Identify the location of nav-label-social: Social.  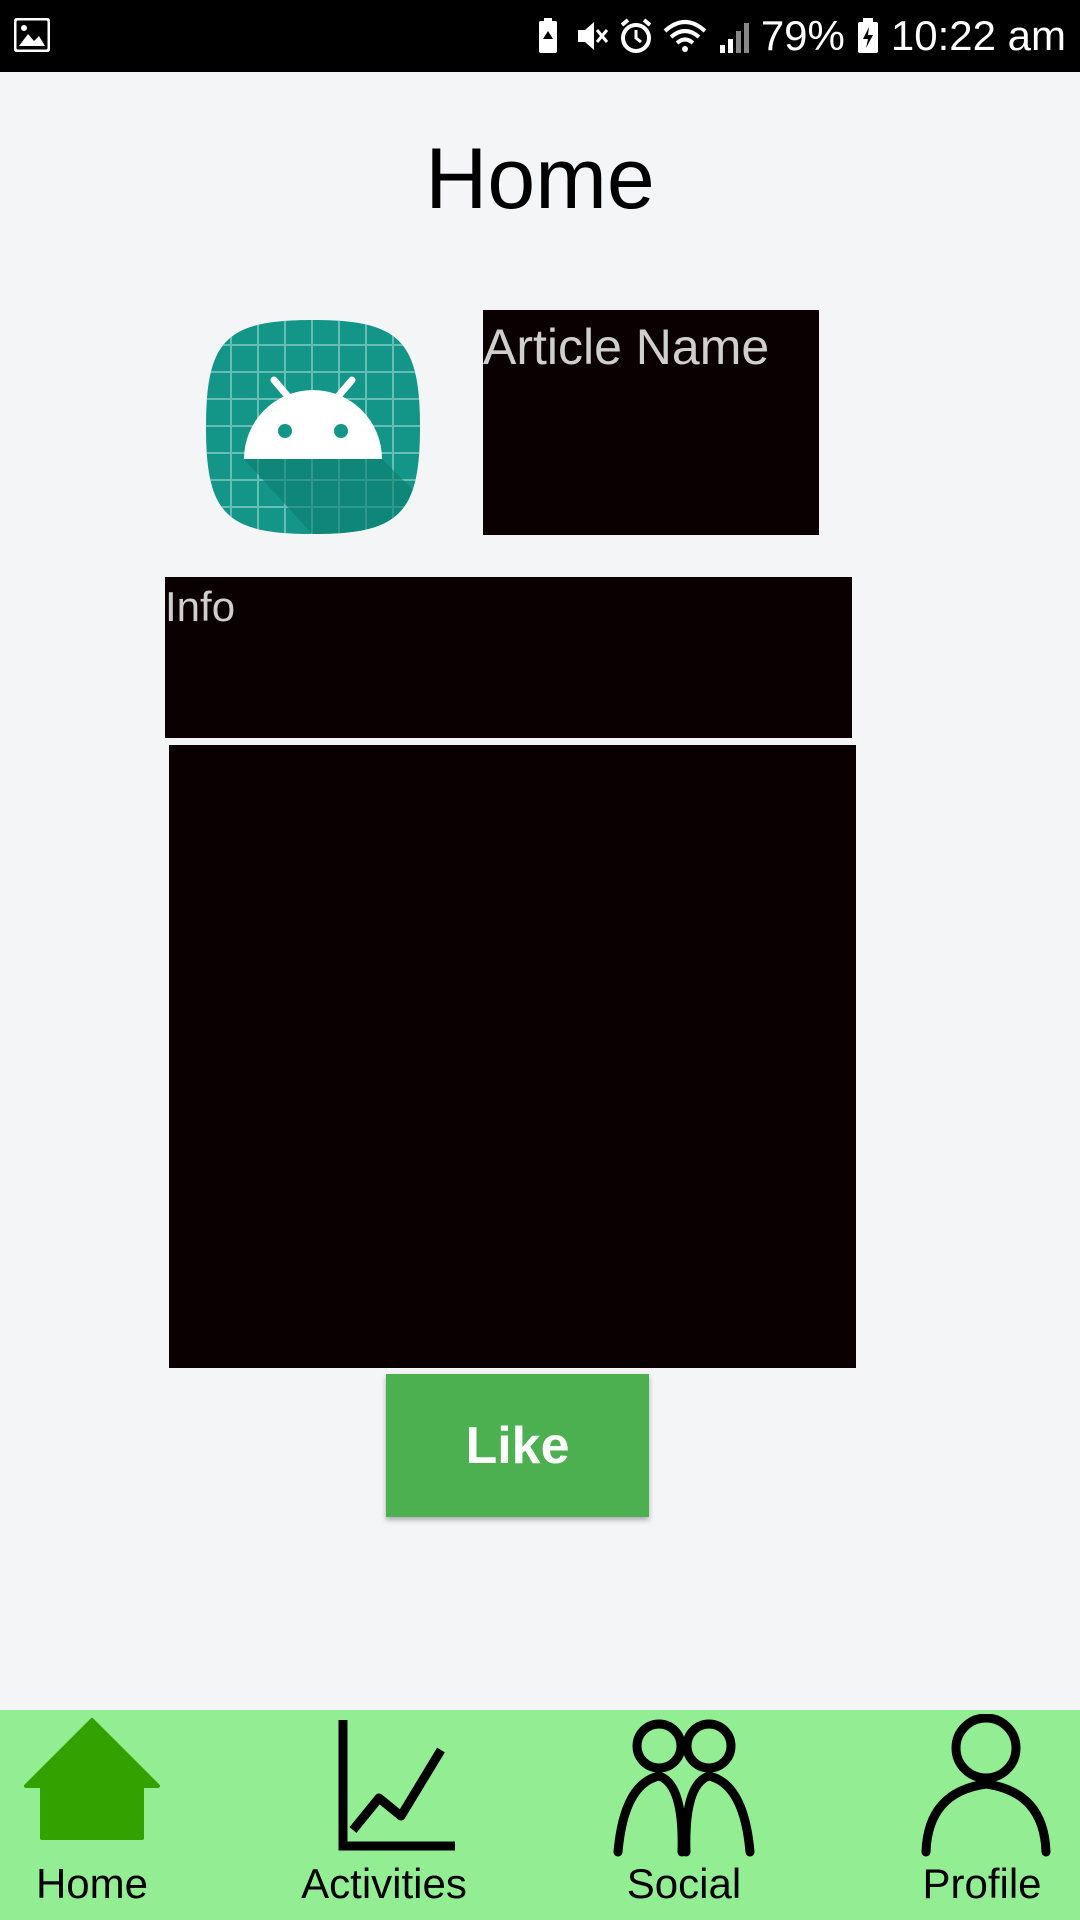
(684, 1883).